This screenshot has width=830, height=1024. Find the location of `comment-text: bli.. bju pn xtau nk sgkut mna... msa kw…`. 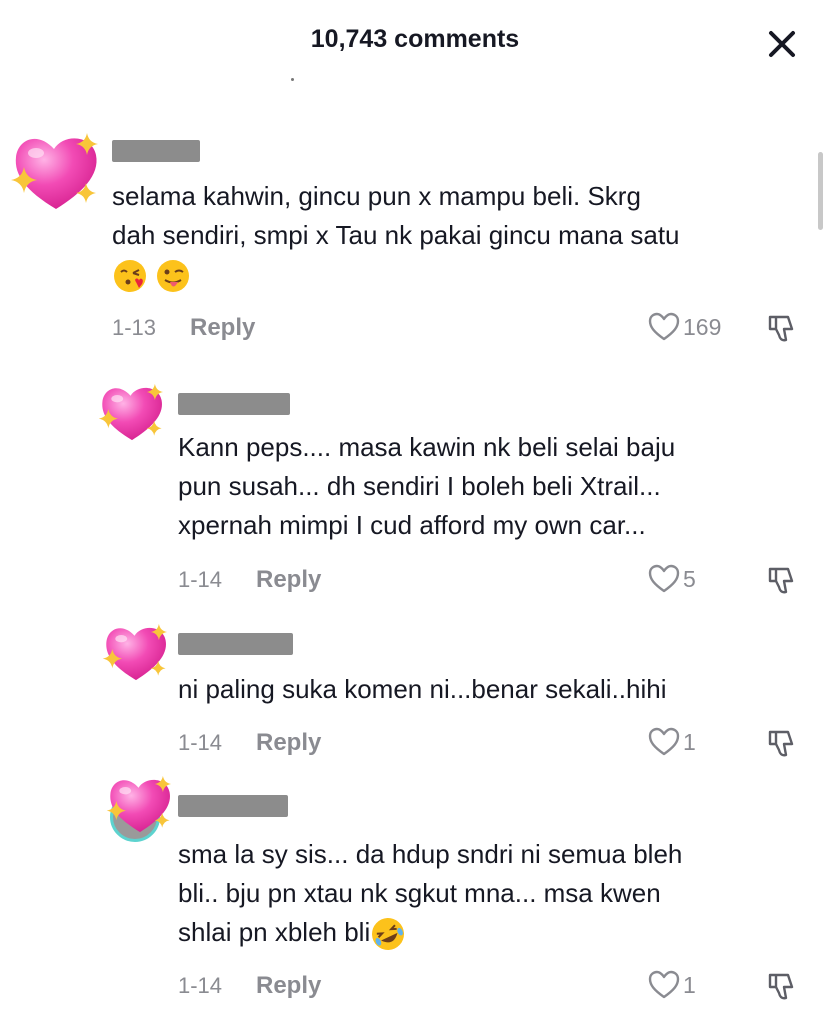

comment-text: bli.. bju pn xtau nk sgkut mna... msa kw… is located at coordinates (419, 893).